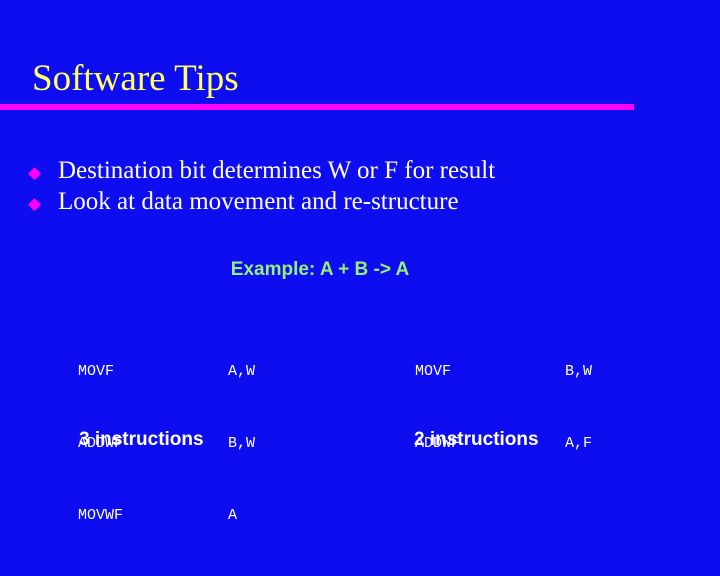 This screenshot has height=576, width=720. I want to click on code-operand: A,F, so click(579, 443).